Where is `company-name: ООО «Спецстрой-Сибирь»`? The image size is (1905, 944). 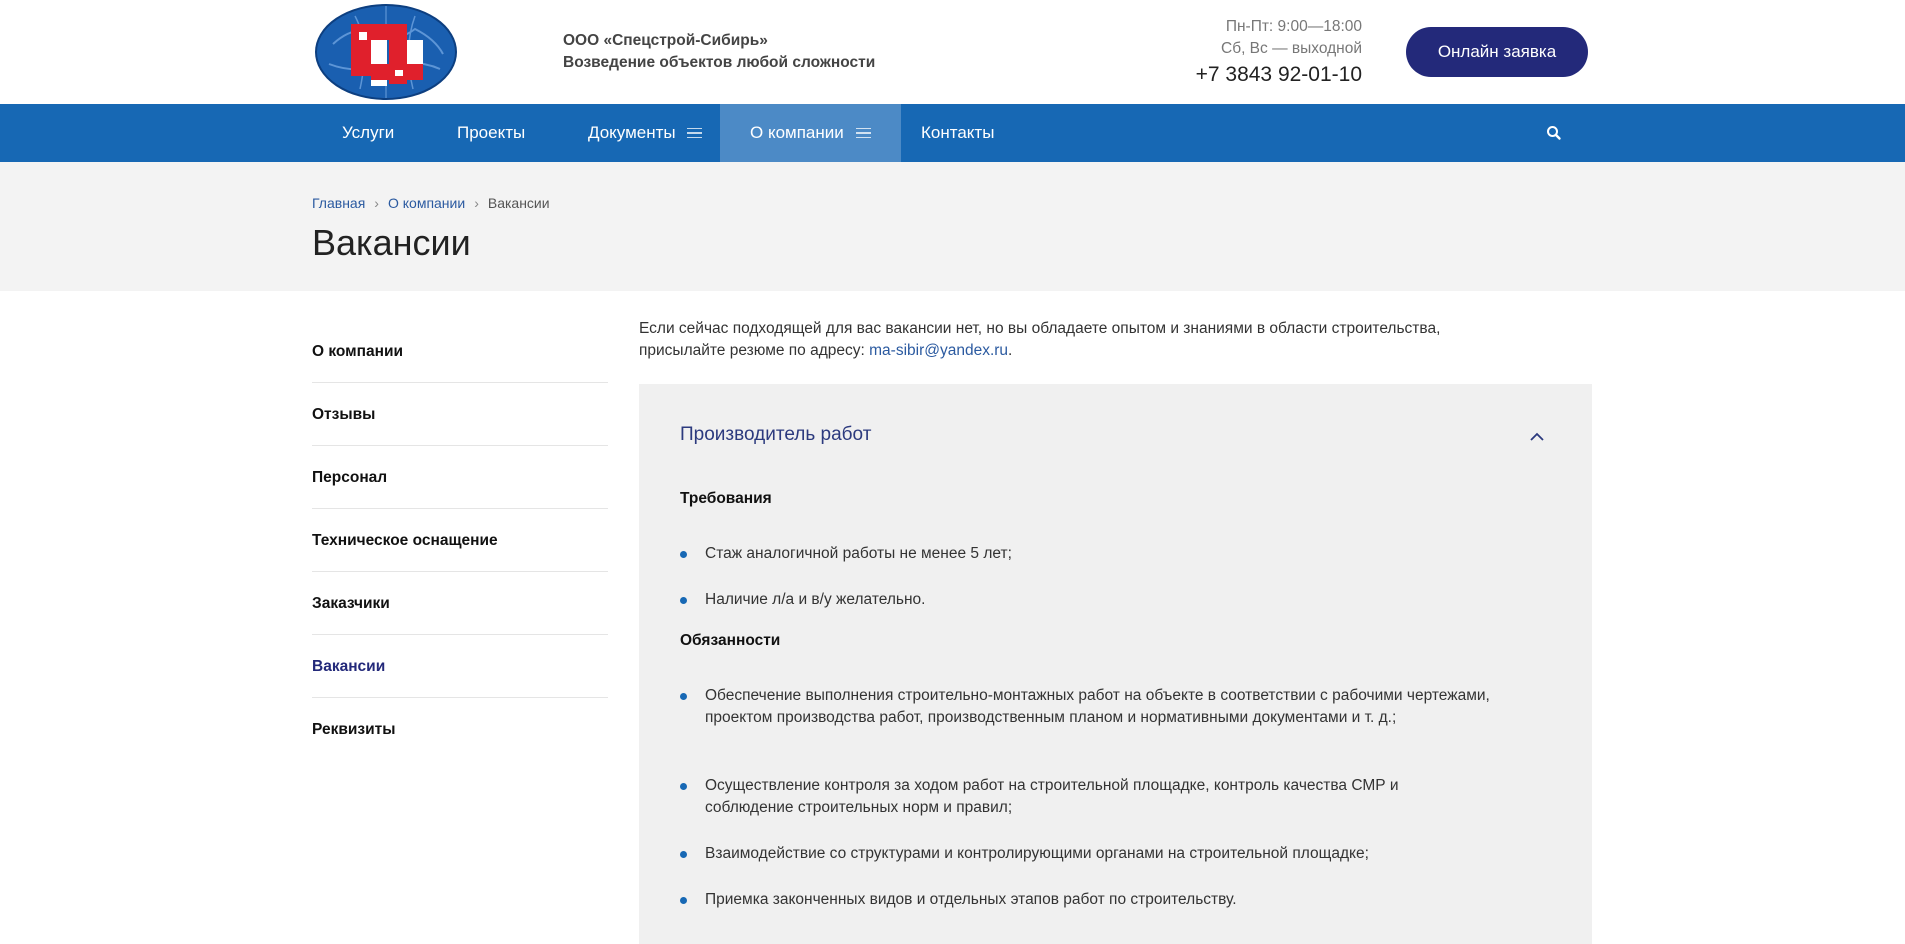
company-name: ООО «Спецстрой-Сибирь» is located at coordinates (665, 40).